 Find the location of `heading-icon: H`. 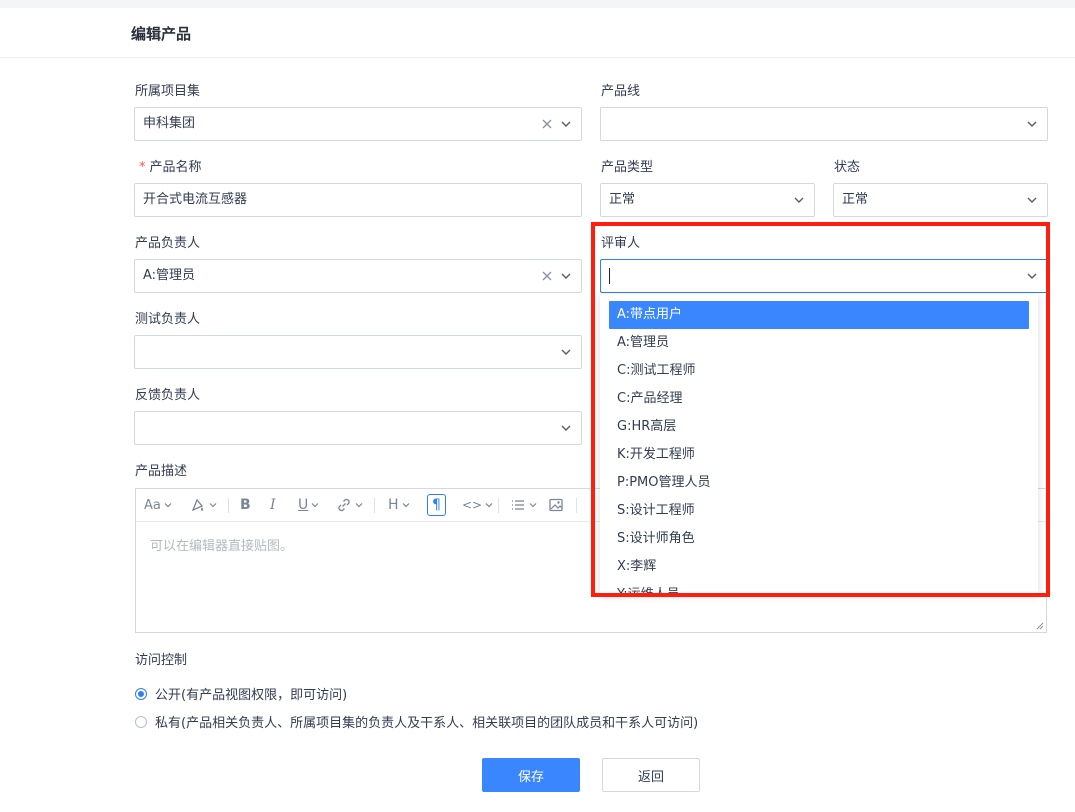

heading-icon: H is located at coordinates (393, 505).